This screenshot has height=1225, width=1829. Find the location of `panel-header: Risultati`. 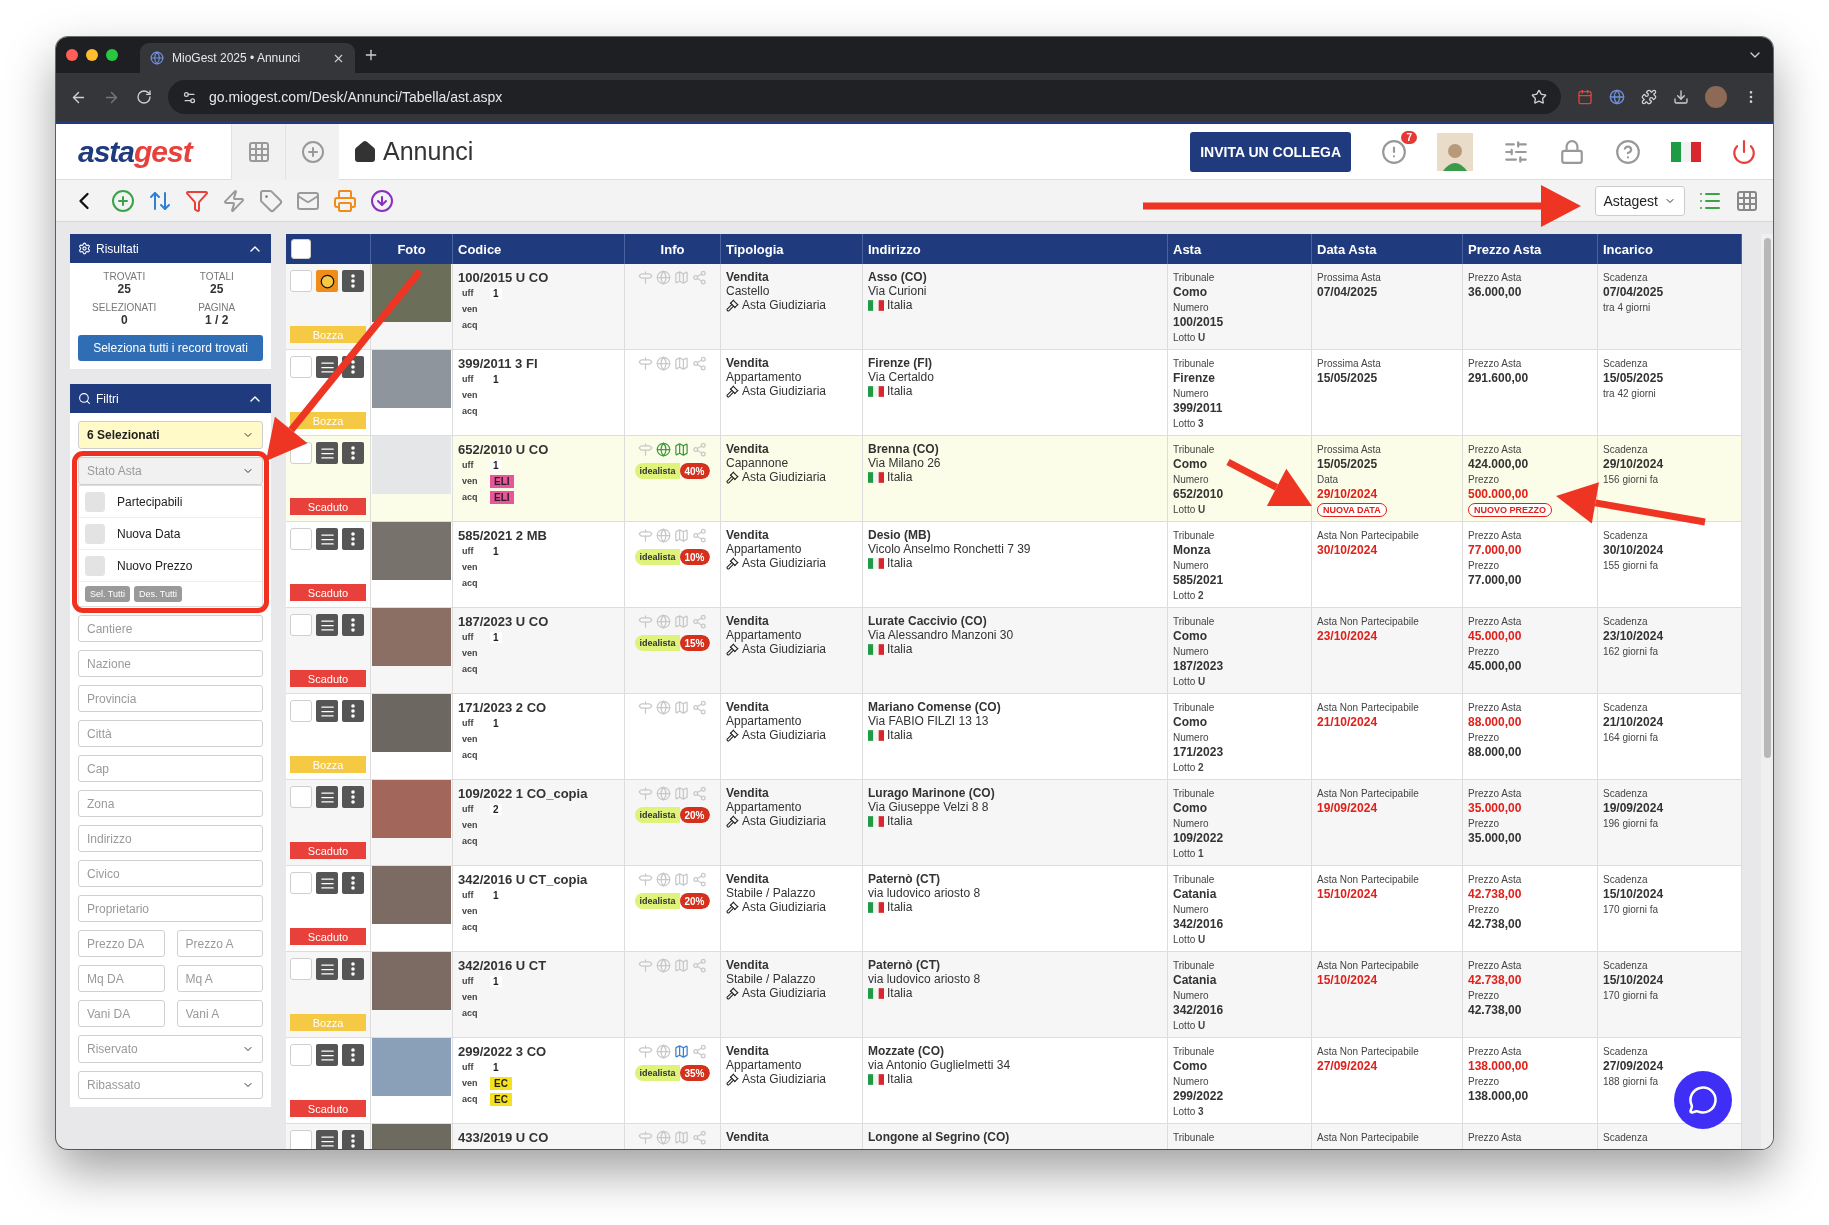

panel-header: Risultati is located at coordinates (170, 248).